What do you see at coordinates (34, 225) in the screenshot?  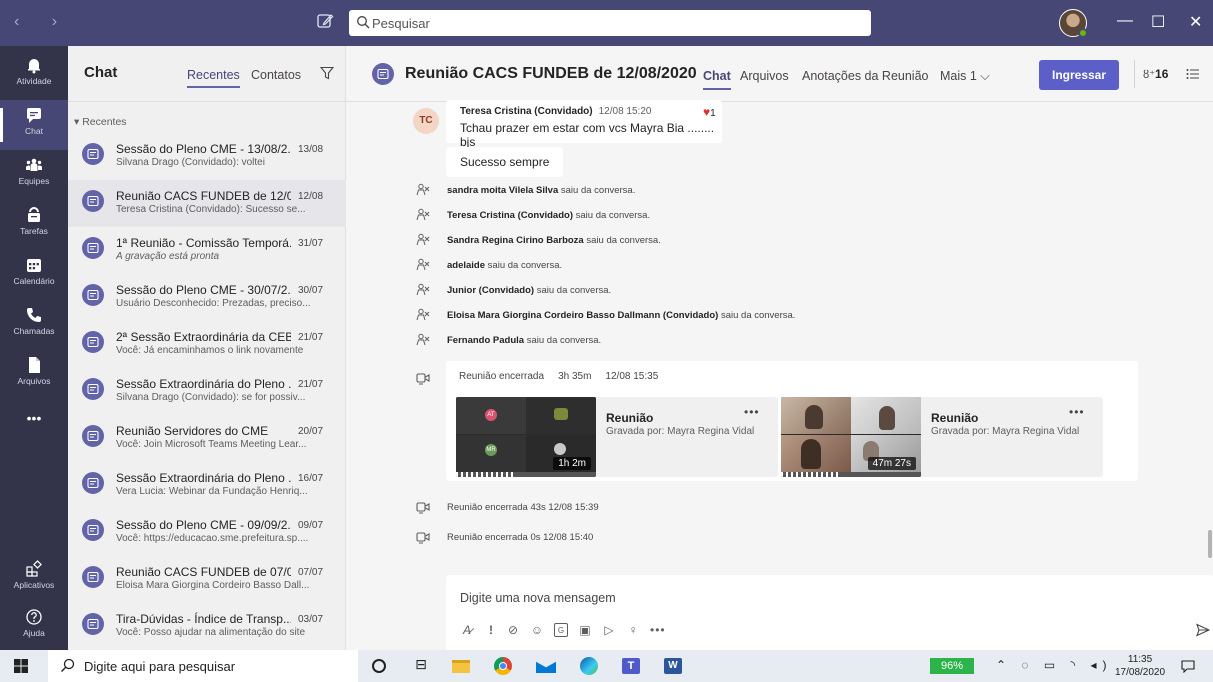 I see `rail-tasks: Tarefas` at bounding box center [34, 225].